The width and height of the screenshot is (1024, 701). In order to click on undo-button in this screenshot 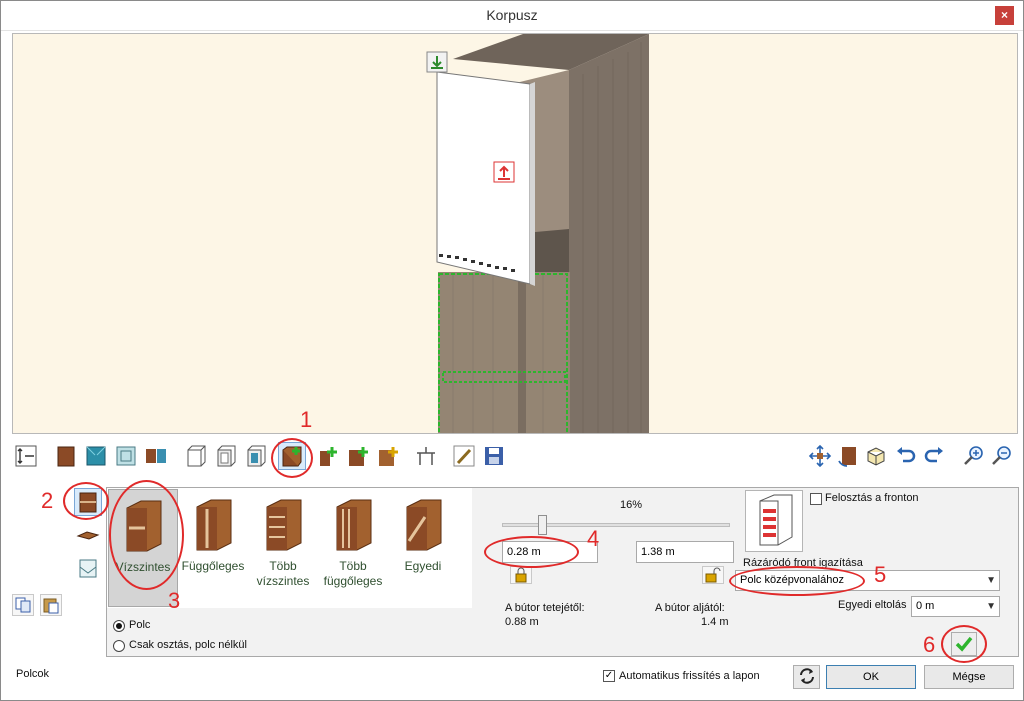, I will do `click(906, 456)`.